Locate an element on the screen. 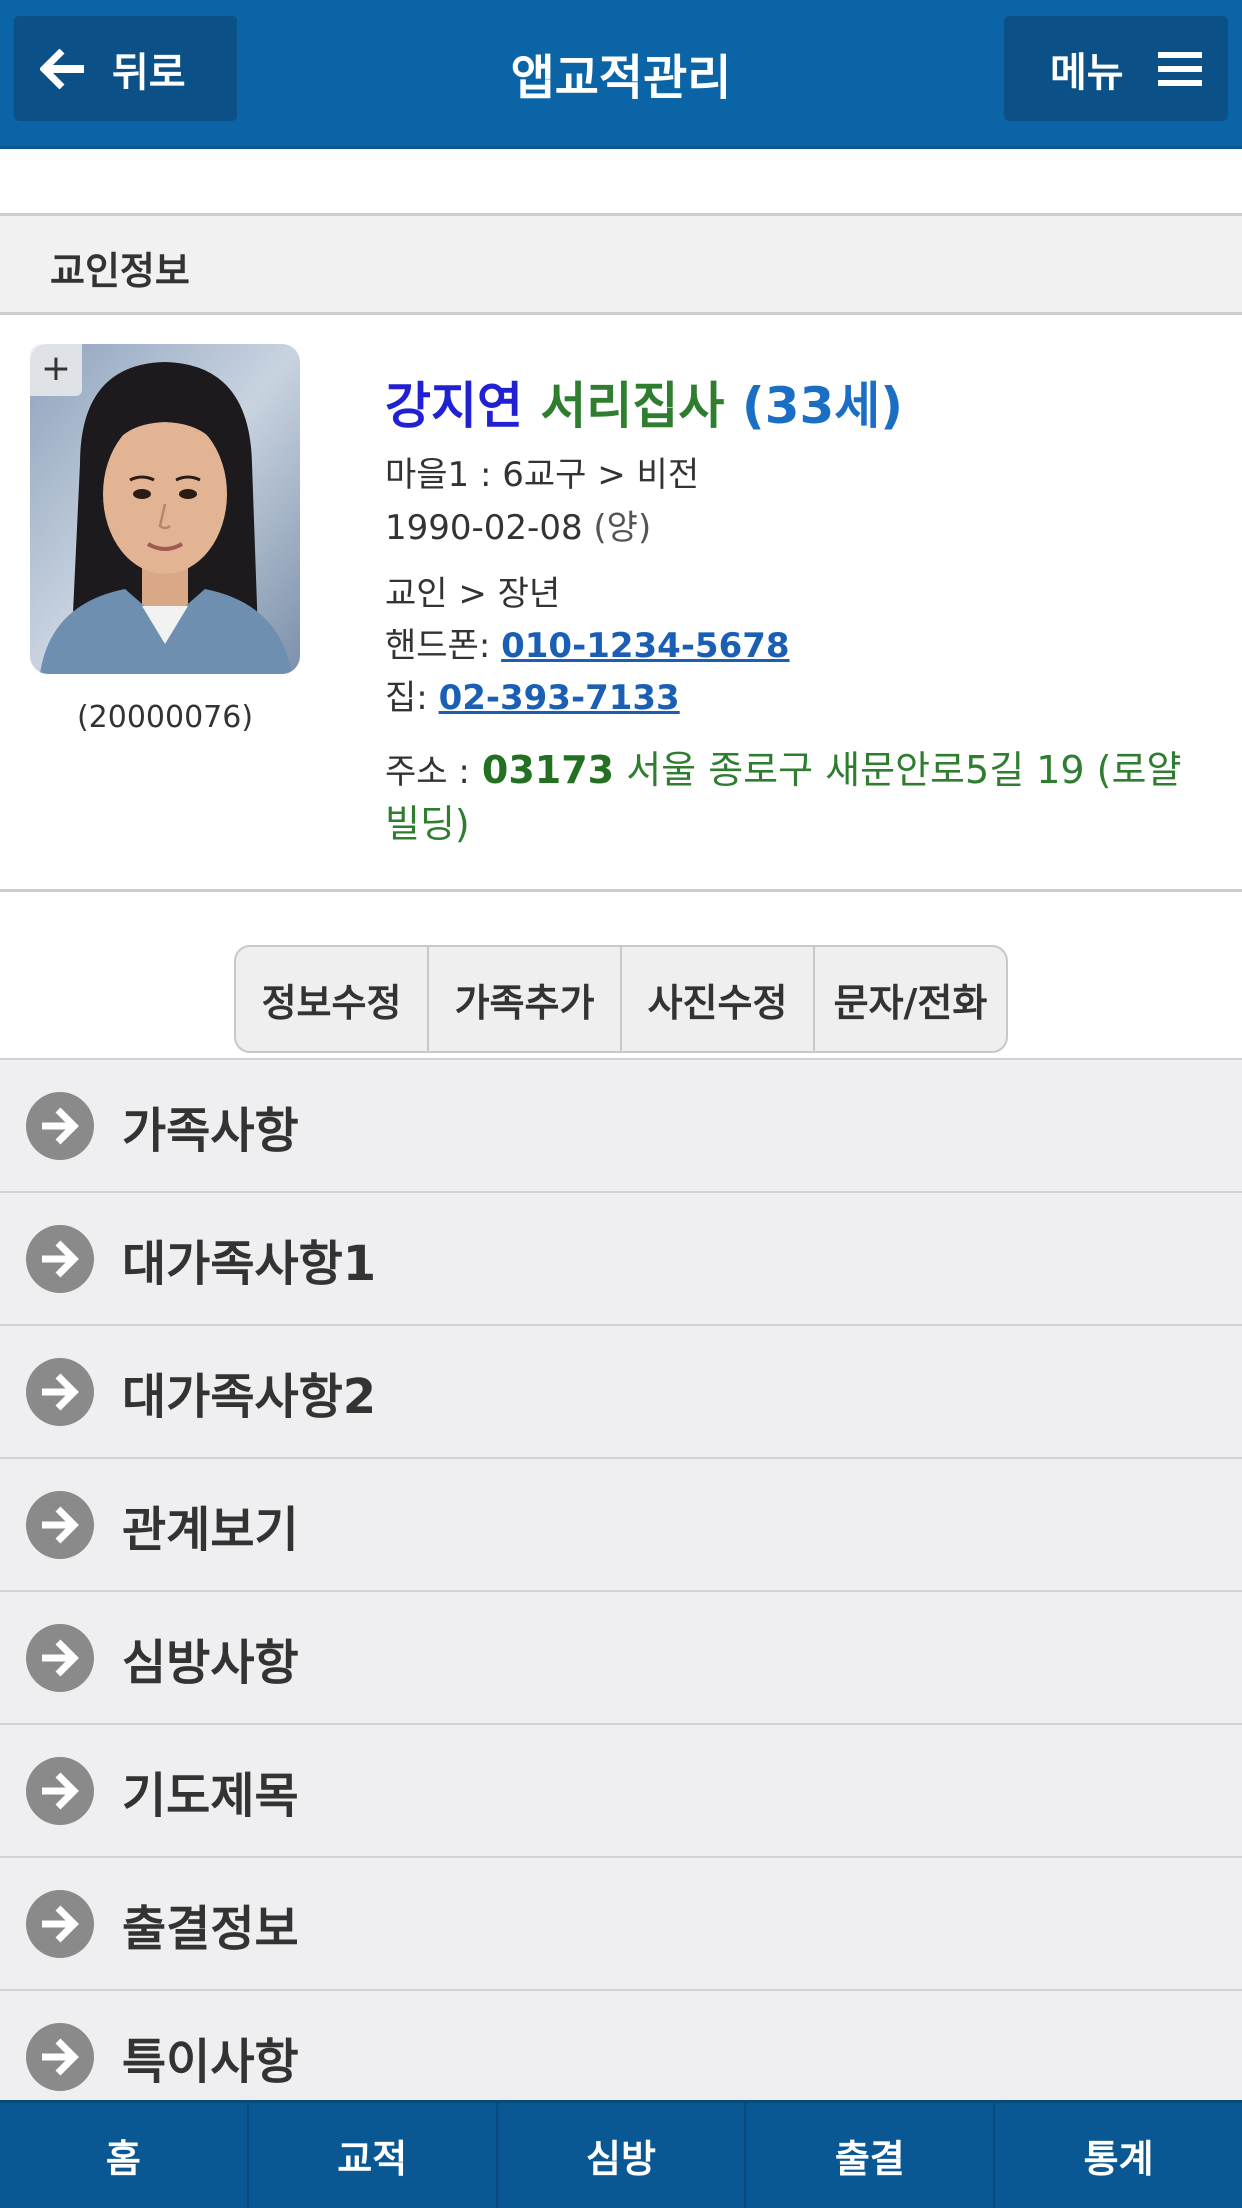 The height and width of the screenshot is (2208, 1242). member-id: (20000076) is located at coordinates (165, 717).